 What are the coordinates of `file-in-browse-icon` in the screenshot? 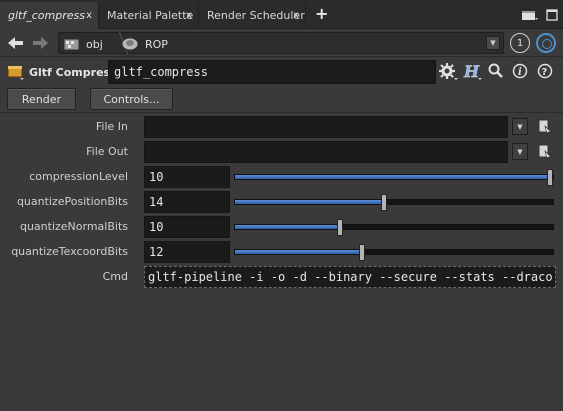 It's located at (545, 127).